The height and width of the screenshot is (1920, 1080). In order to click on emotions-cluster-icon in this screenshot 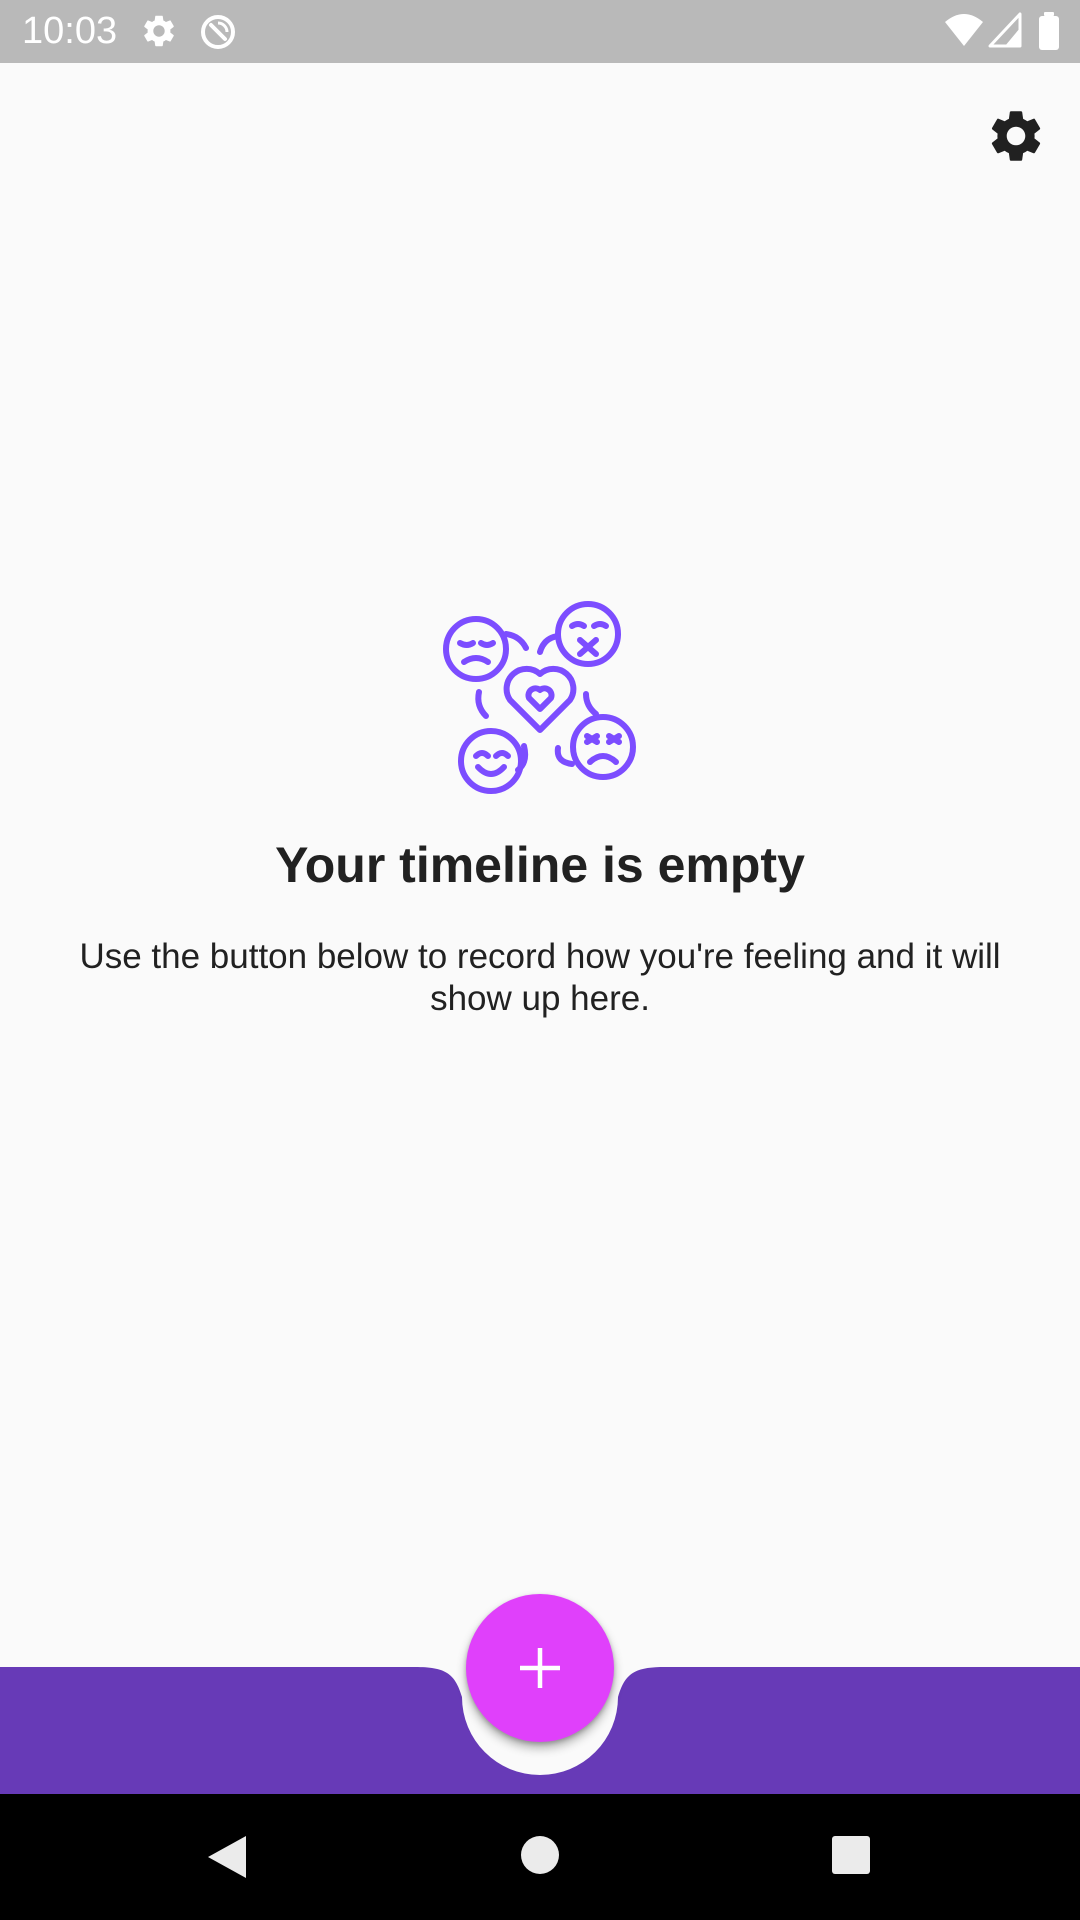, I will do `click(539, 697)`.